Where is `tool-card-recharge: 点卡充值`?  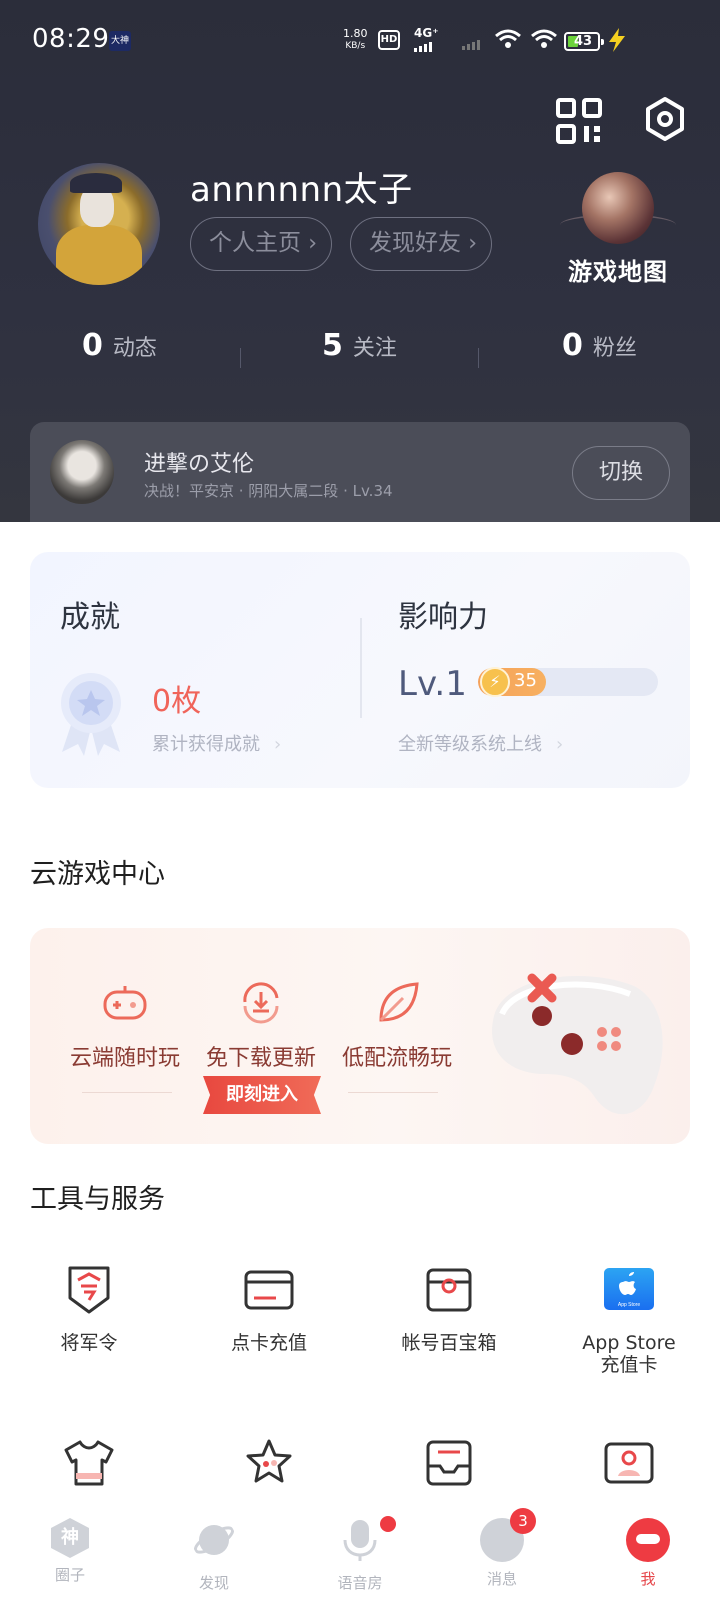 tool-card-recharge: 点卡充值 is located at coordinates (269, 1308).